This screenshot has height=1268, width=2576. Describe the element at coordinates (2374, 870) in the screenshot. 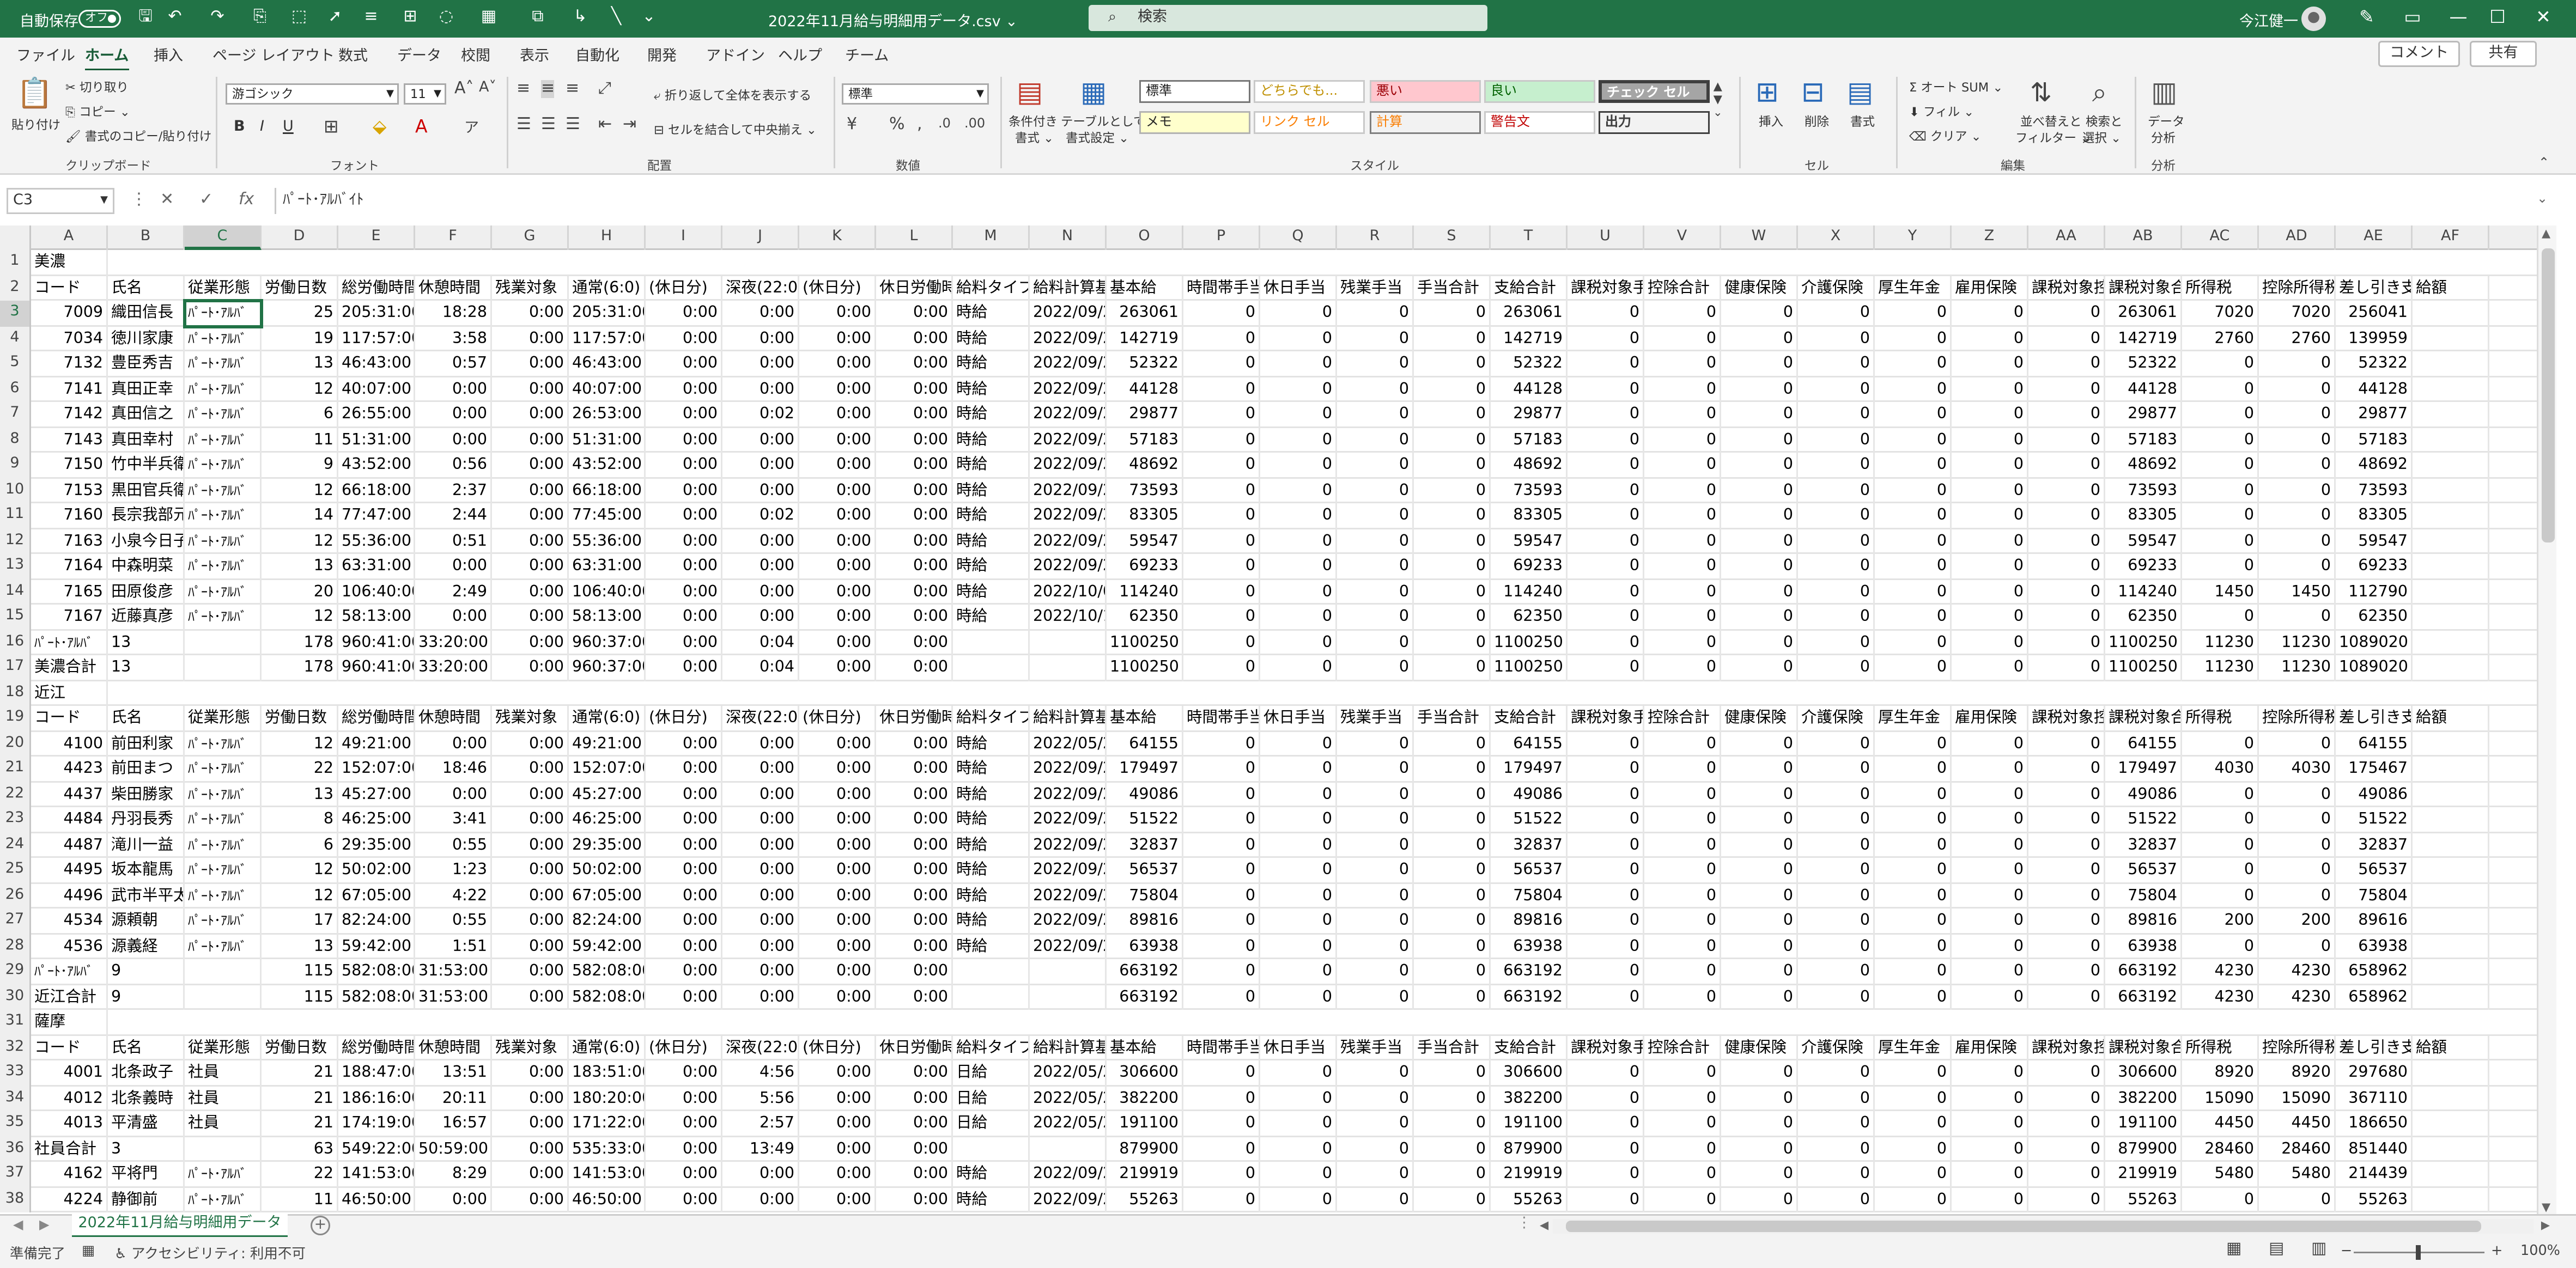

I see `cell: 56537` at that location.